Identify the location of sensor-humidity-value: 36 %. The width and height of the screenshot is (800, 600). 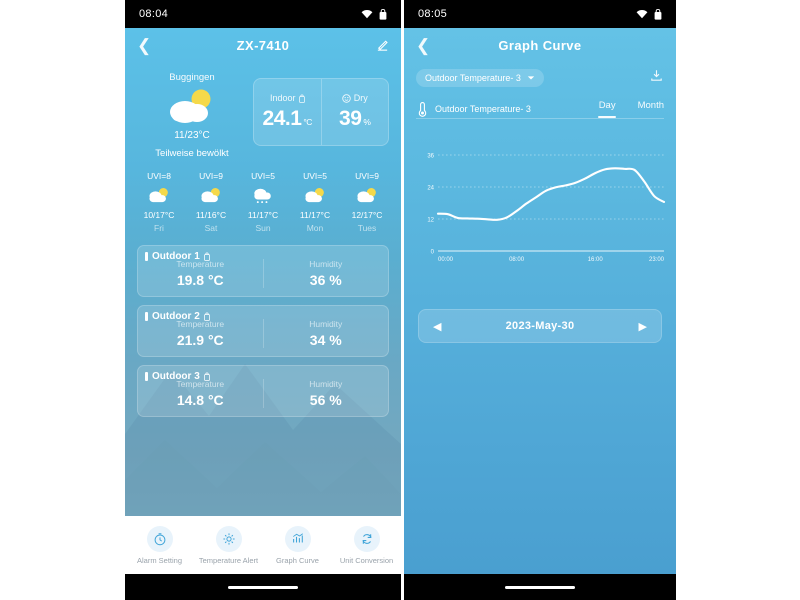
(325, 280).